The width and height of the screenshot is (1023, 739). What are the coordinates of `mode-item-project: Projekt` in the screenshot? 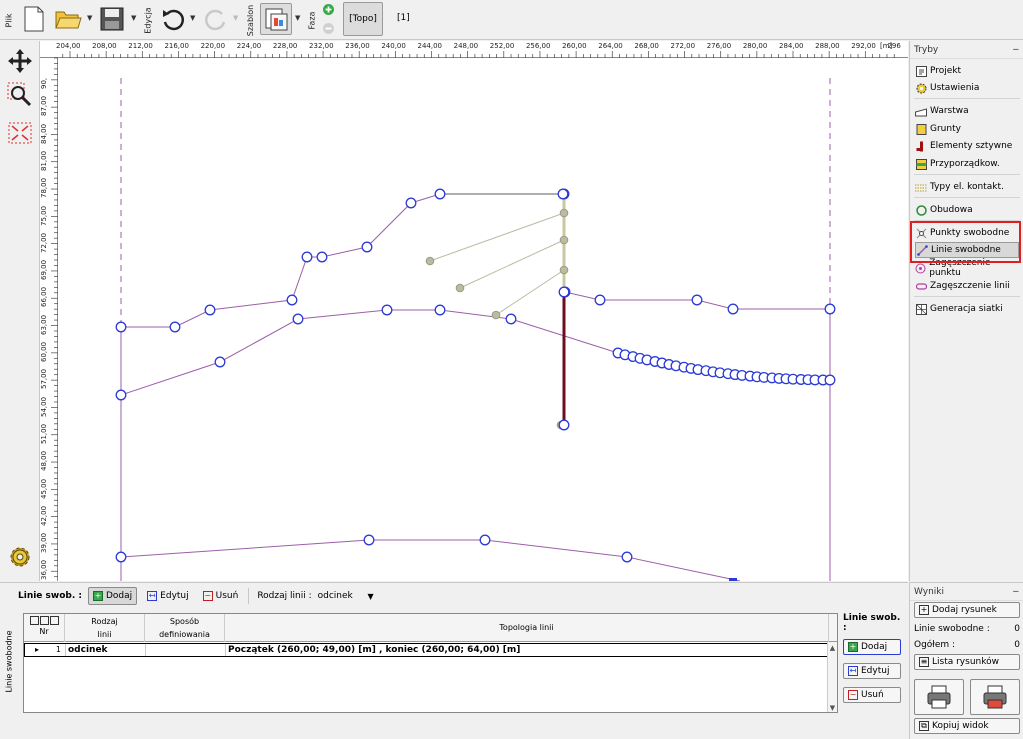 It's located at (967, 71).